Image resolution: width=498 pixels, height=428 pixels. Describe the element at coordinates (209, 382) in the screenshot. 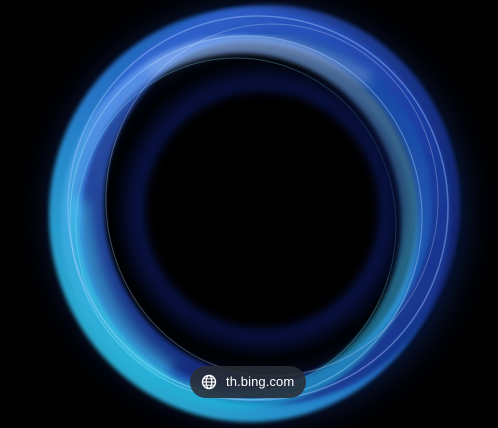

I see `globe-icon` at that location.